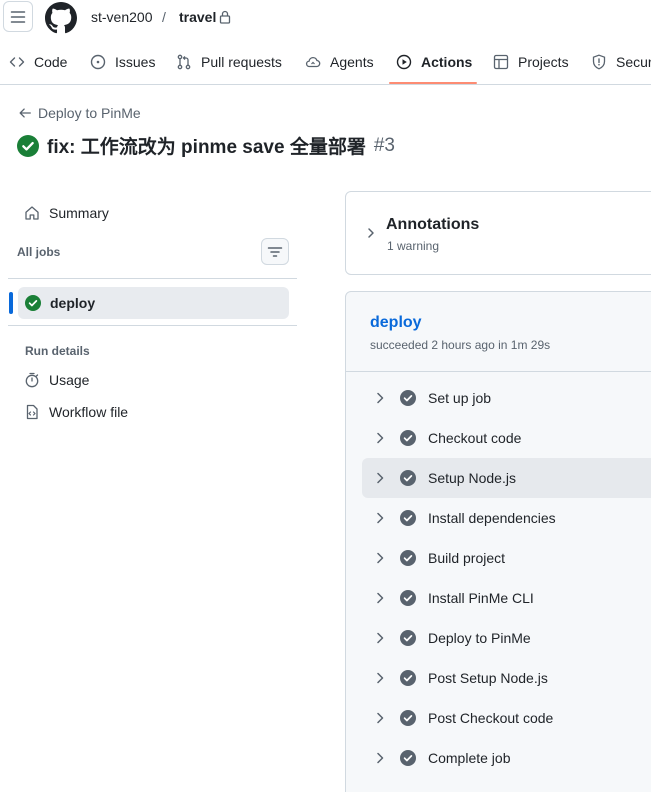 The image size is (651, 792). Describe the element at coordinates (89, 113) in the screenshot. I see `back-link-label: Deploy to PinMe` at that location.